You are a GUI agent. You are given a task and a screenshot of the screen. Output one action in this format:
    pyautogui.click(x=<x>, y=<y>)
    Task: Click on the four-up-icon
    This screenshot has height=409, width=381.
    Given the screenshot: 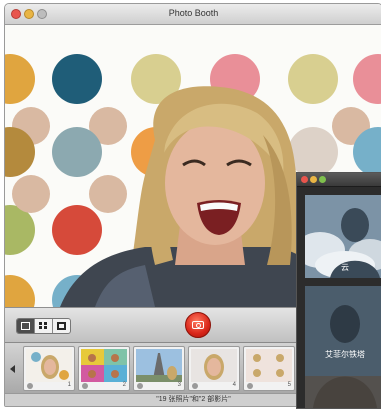 What is the action you would take?
    pyautogui.click(x=43, y=326)
    